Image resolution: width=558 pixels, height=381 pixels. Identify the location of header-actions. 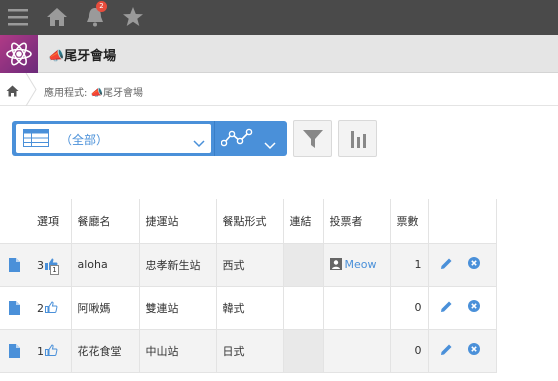
(462, 221).